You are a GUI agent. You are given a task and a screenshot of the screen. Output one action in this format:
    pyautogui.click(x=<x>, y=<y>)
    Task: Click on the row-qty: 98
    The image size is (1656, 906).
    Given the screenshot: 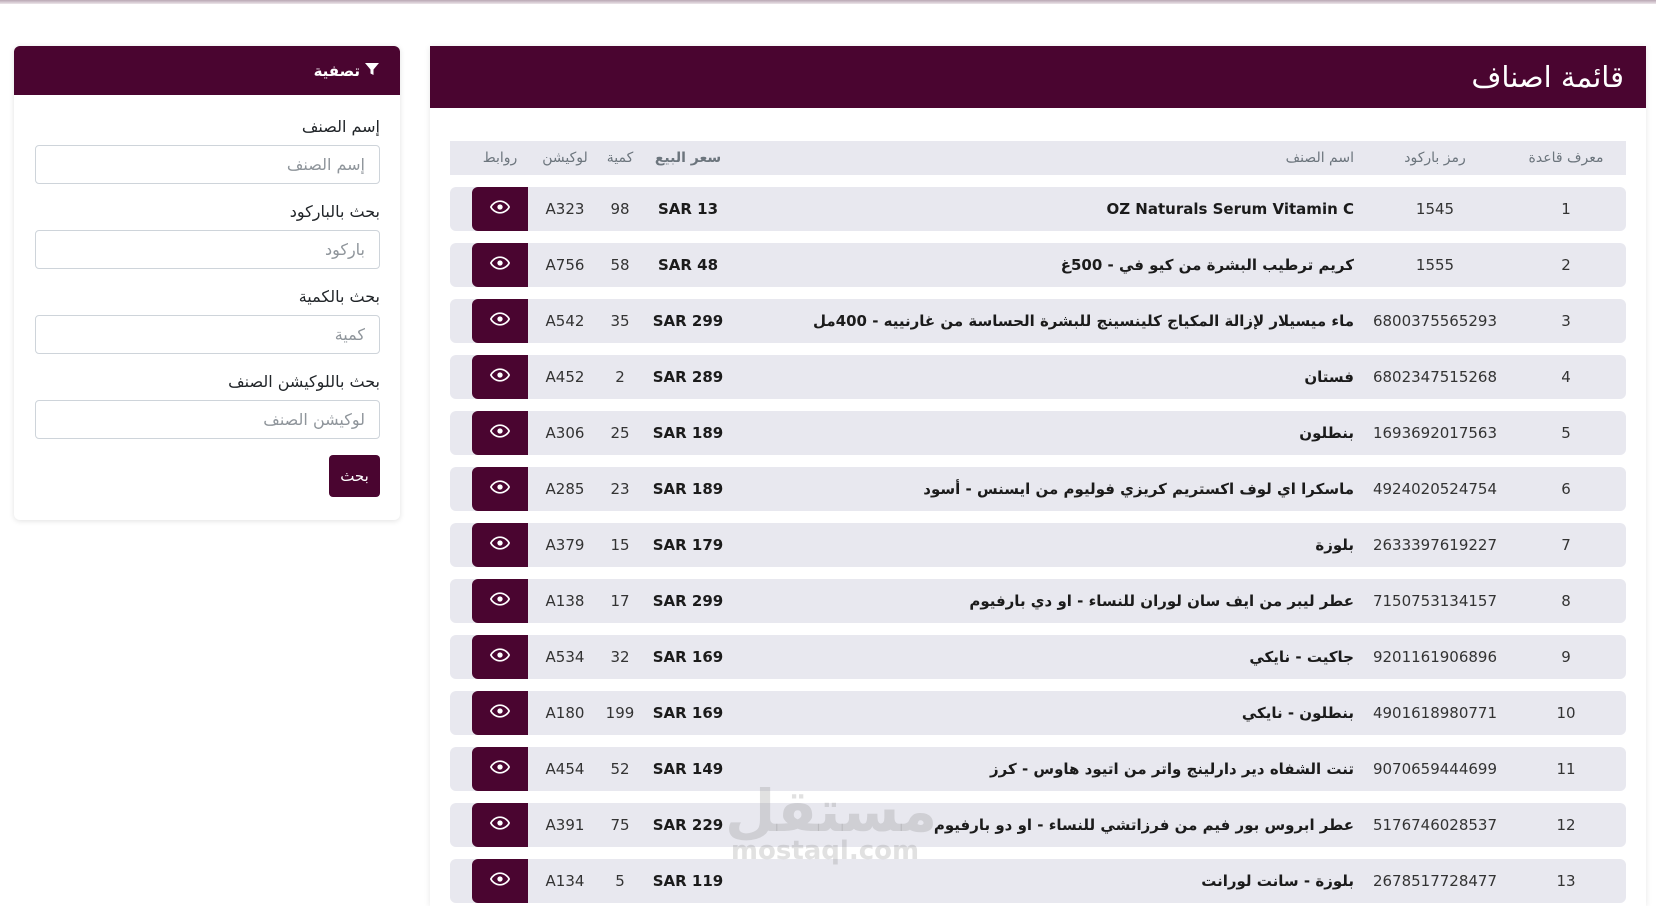 What is the action you would take?
    pyautogui.click(x=620, y=209)
    